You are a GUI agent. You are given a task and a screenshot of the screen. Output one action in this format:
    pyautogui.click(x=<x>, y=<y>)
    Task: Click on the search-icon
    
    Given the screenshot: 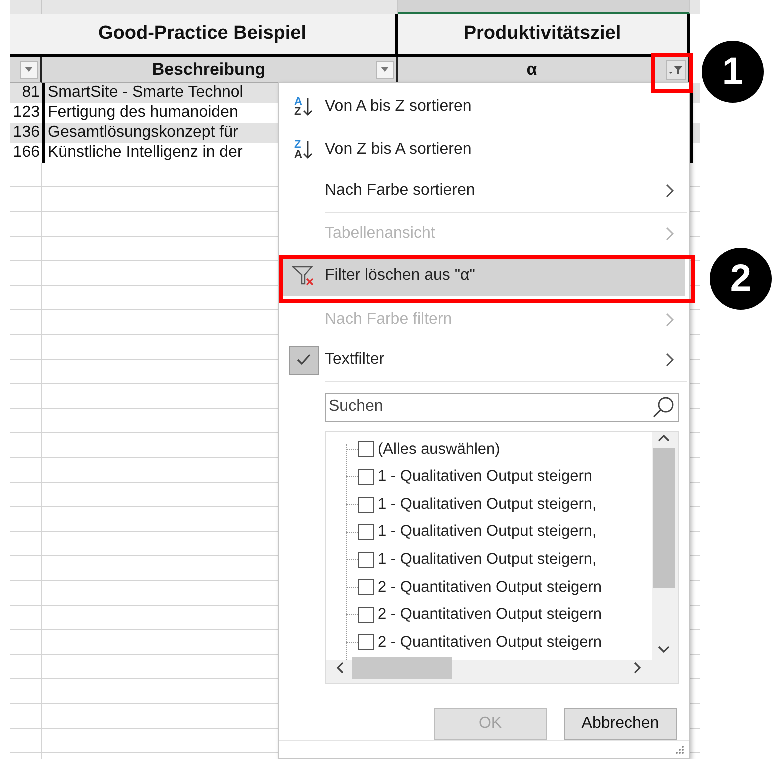 What is the action you would take?
    pyautogui.click(x=664, y=407)
    